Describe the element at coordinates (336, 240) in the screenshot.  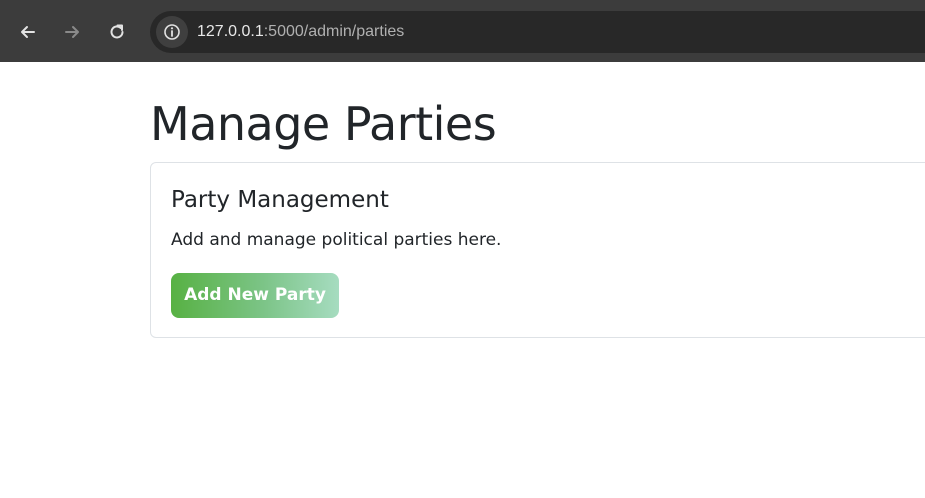
I see `card-description: Add and manage political parties here.` at that location.